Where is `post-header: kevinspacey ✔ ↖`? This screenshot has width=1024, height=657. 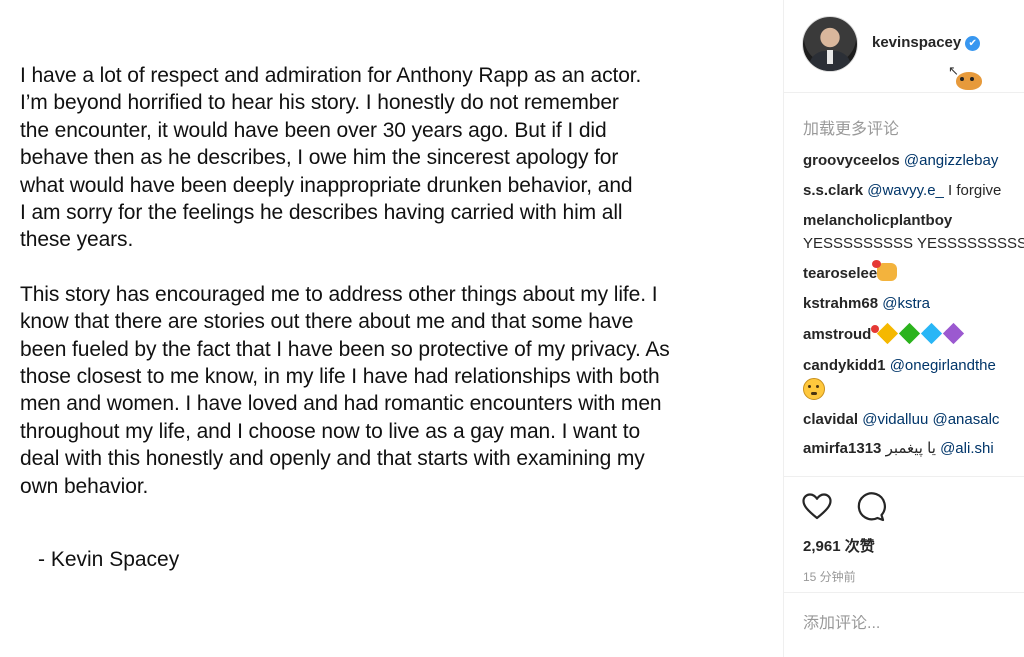 post-header: kevinspacey ✔ ↖ is located at coordinates (913, 52).